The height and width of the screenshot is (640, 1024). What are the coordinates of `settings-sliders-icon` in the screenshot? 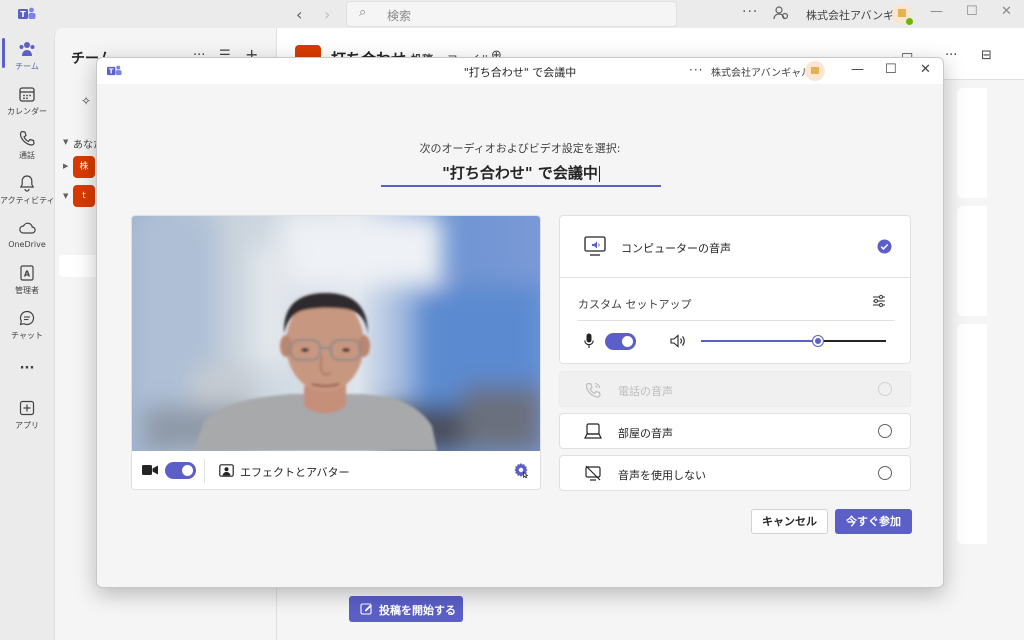 It's located at (879, 301).